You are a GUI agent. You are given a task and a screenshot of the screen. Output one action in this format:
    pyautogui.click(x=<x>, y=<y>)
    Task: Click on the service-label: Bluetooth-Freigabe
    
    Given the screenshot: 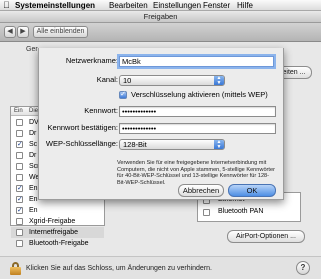 What is the action you would take?
    pyautogui.click(x=59, y=243)
    